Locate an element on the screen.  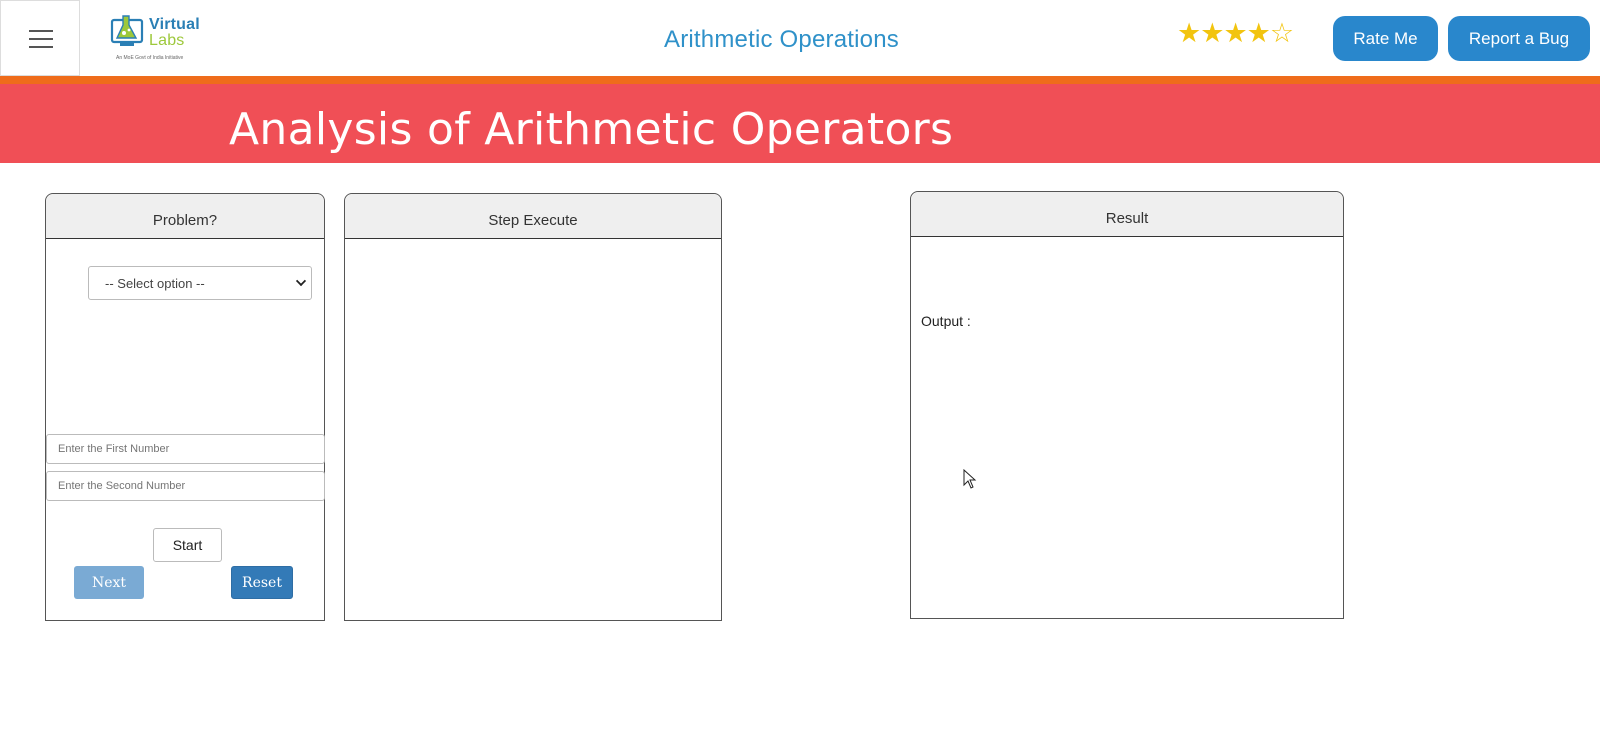
reset-button: Reset is located at coordinates (262, 582).